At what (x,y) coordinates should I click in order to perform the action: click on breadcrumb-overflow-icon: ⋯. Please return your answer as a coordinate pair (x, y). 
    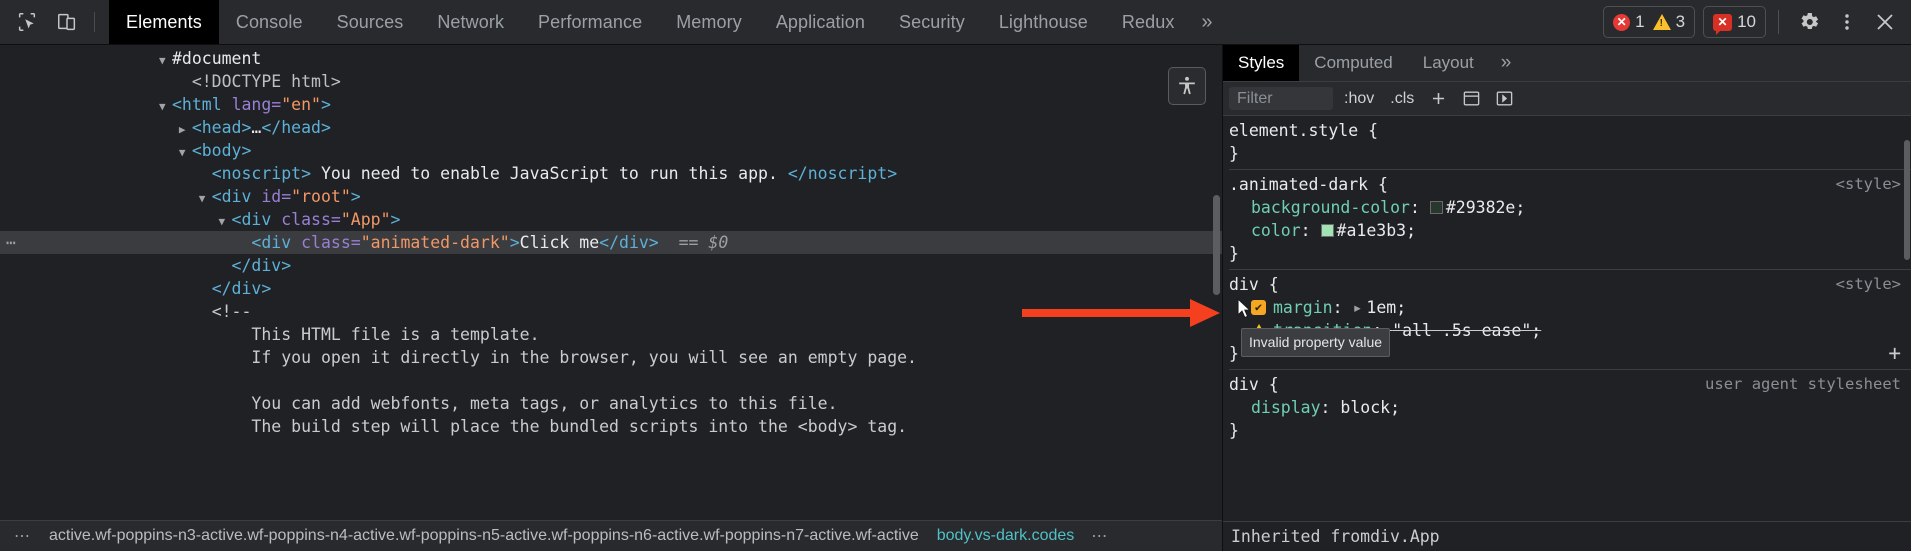
    Looking at the image, I should click on (23, 536).